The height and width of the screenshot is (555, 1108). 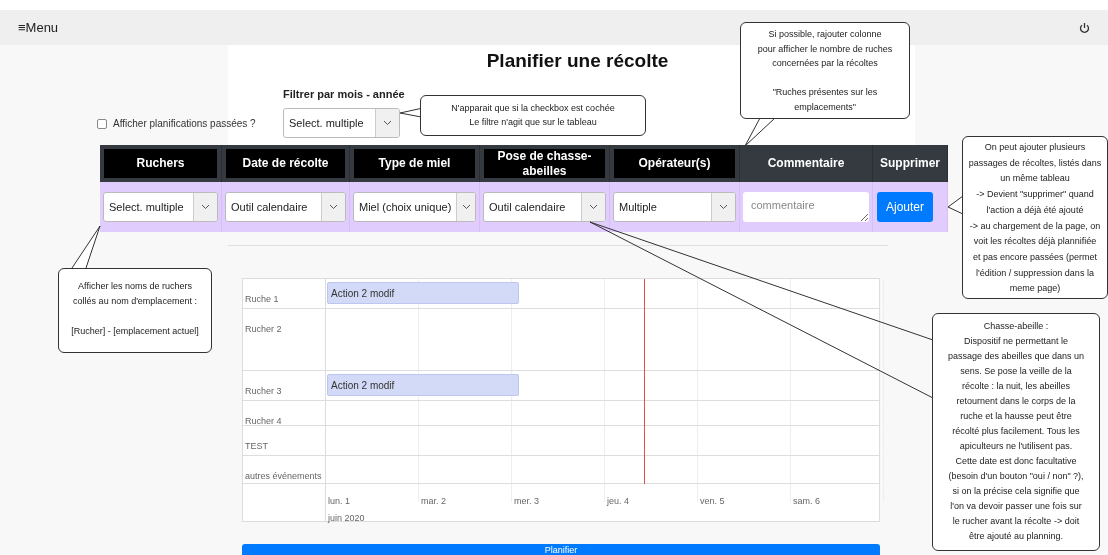 What do you see at coordinates (806, 501) in the screenshot?
I see `day-label: sam. 6` at bounding box center [806, 501].